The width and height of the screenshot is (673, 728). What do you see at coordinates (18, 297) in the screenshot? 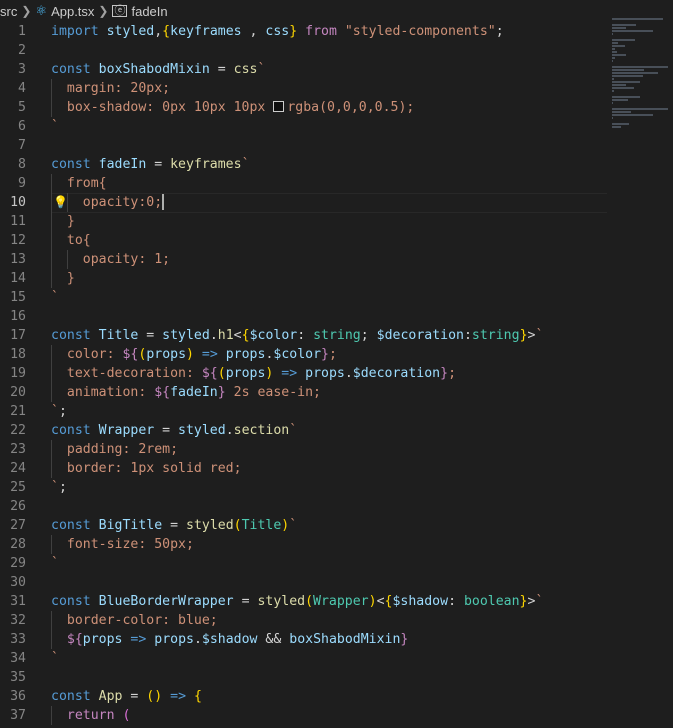
I see `line-number: 15` at bounding box center [18, 297].